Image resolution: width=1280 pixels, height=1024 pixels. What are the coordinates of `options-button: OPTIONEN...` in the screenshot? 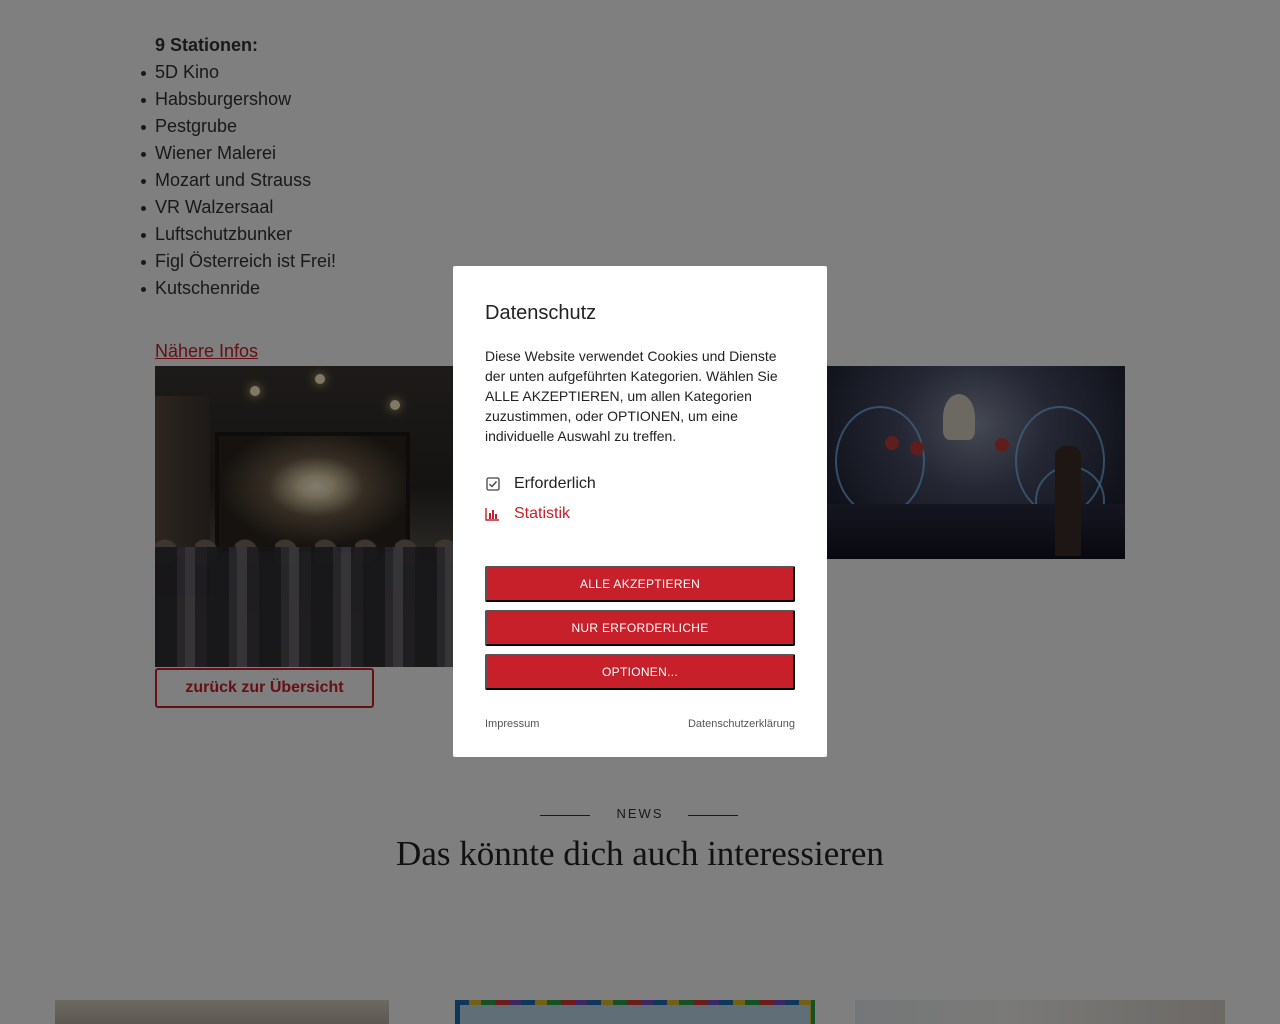 It's located at (640, 672).